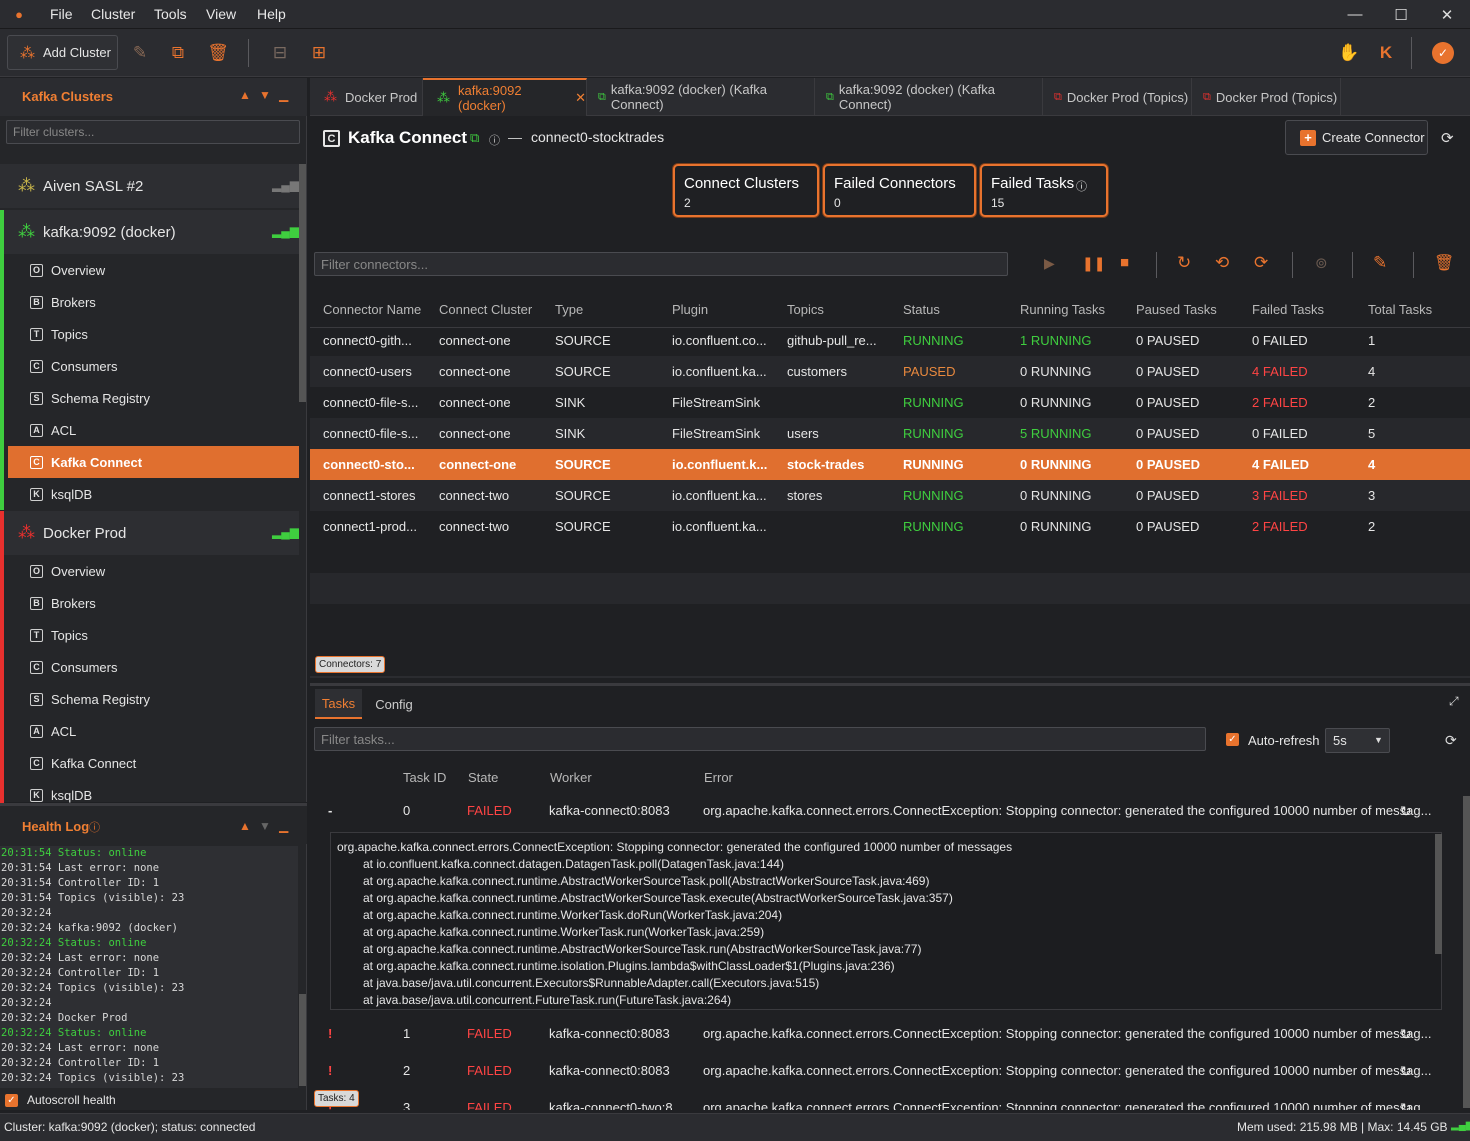 The height and width of the screenshot is (1141, 1470). I want to click on play-icon: ▶, so click(1049, 263).